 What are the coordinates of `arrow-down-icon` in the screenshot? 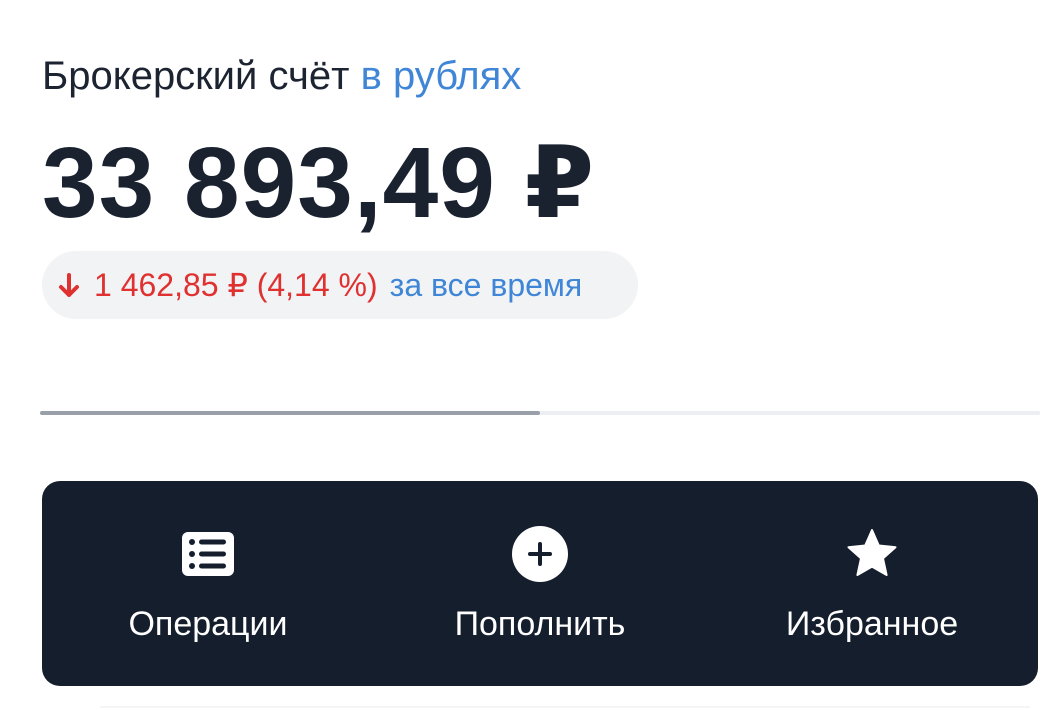 It's located at (69, 285).